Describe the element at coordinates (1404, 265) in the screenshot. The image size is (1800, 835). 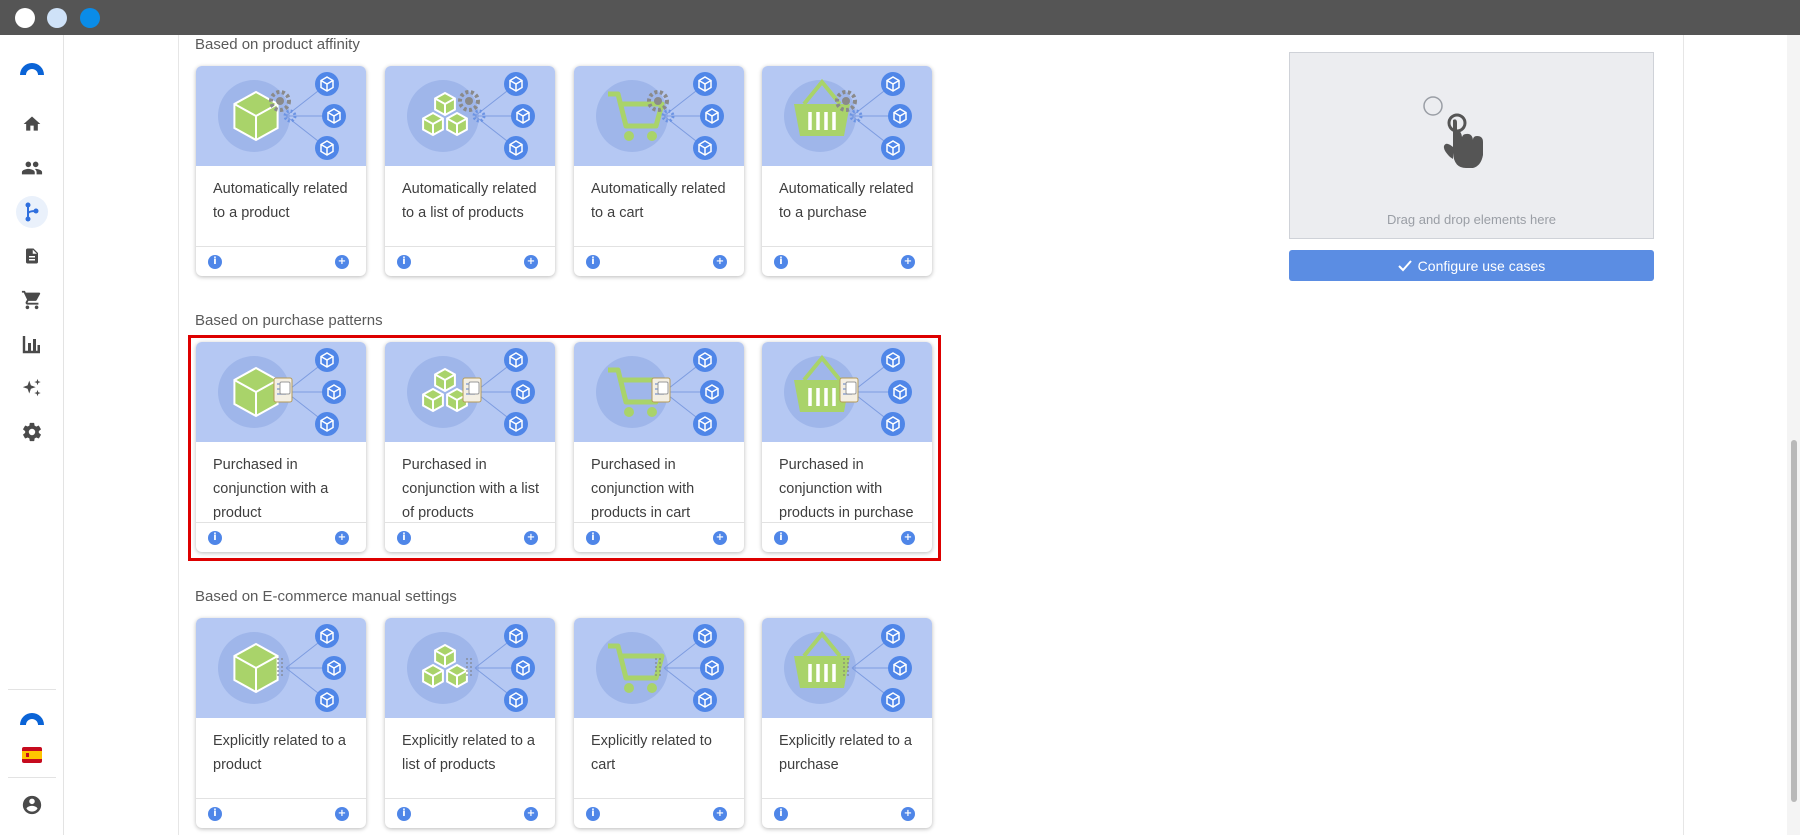
I see `check-icon` at that location.